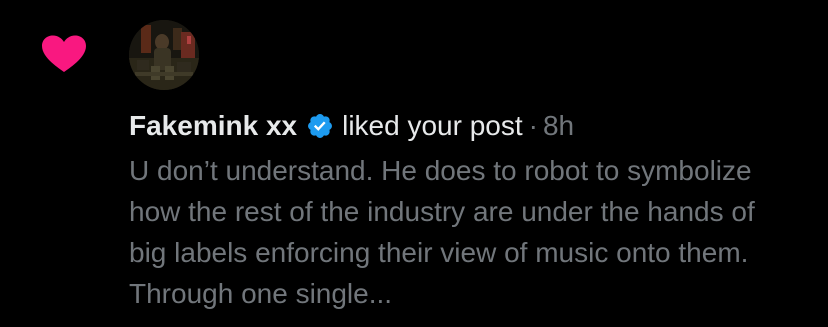 This screenshot has width=828, height=327. Describe the element at coordinates (558, 125) in the screenshot. I see `timestamp: 8h` at that location.